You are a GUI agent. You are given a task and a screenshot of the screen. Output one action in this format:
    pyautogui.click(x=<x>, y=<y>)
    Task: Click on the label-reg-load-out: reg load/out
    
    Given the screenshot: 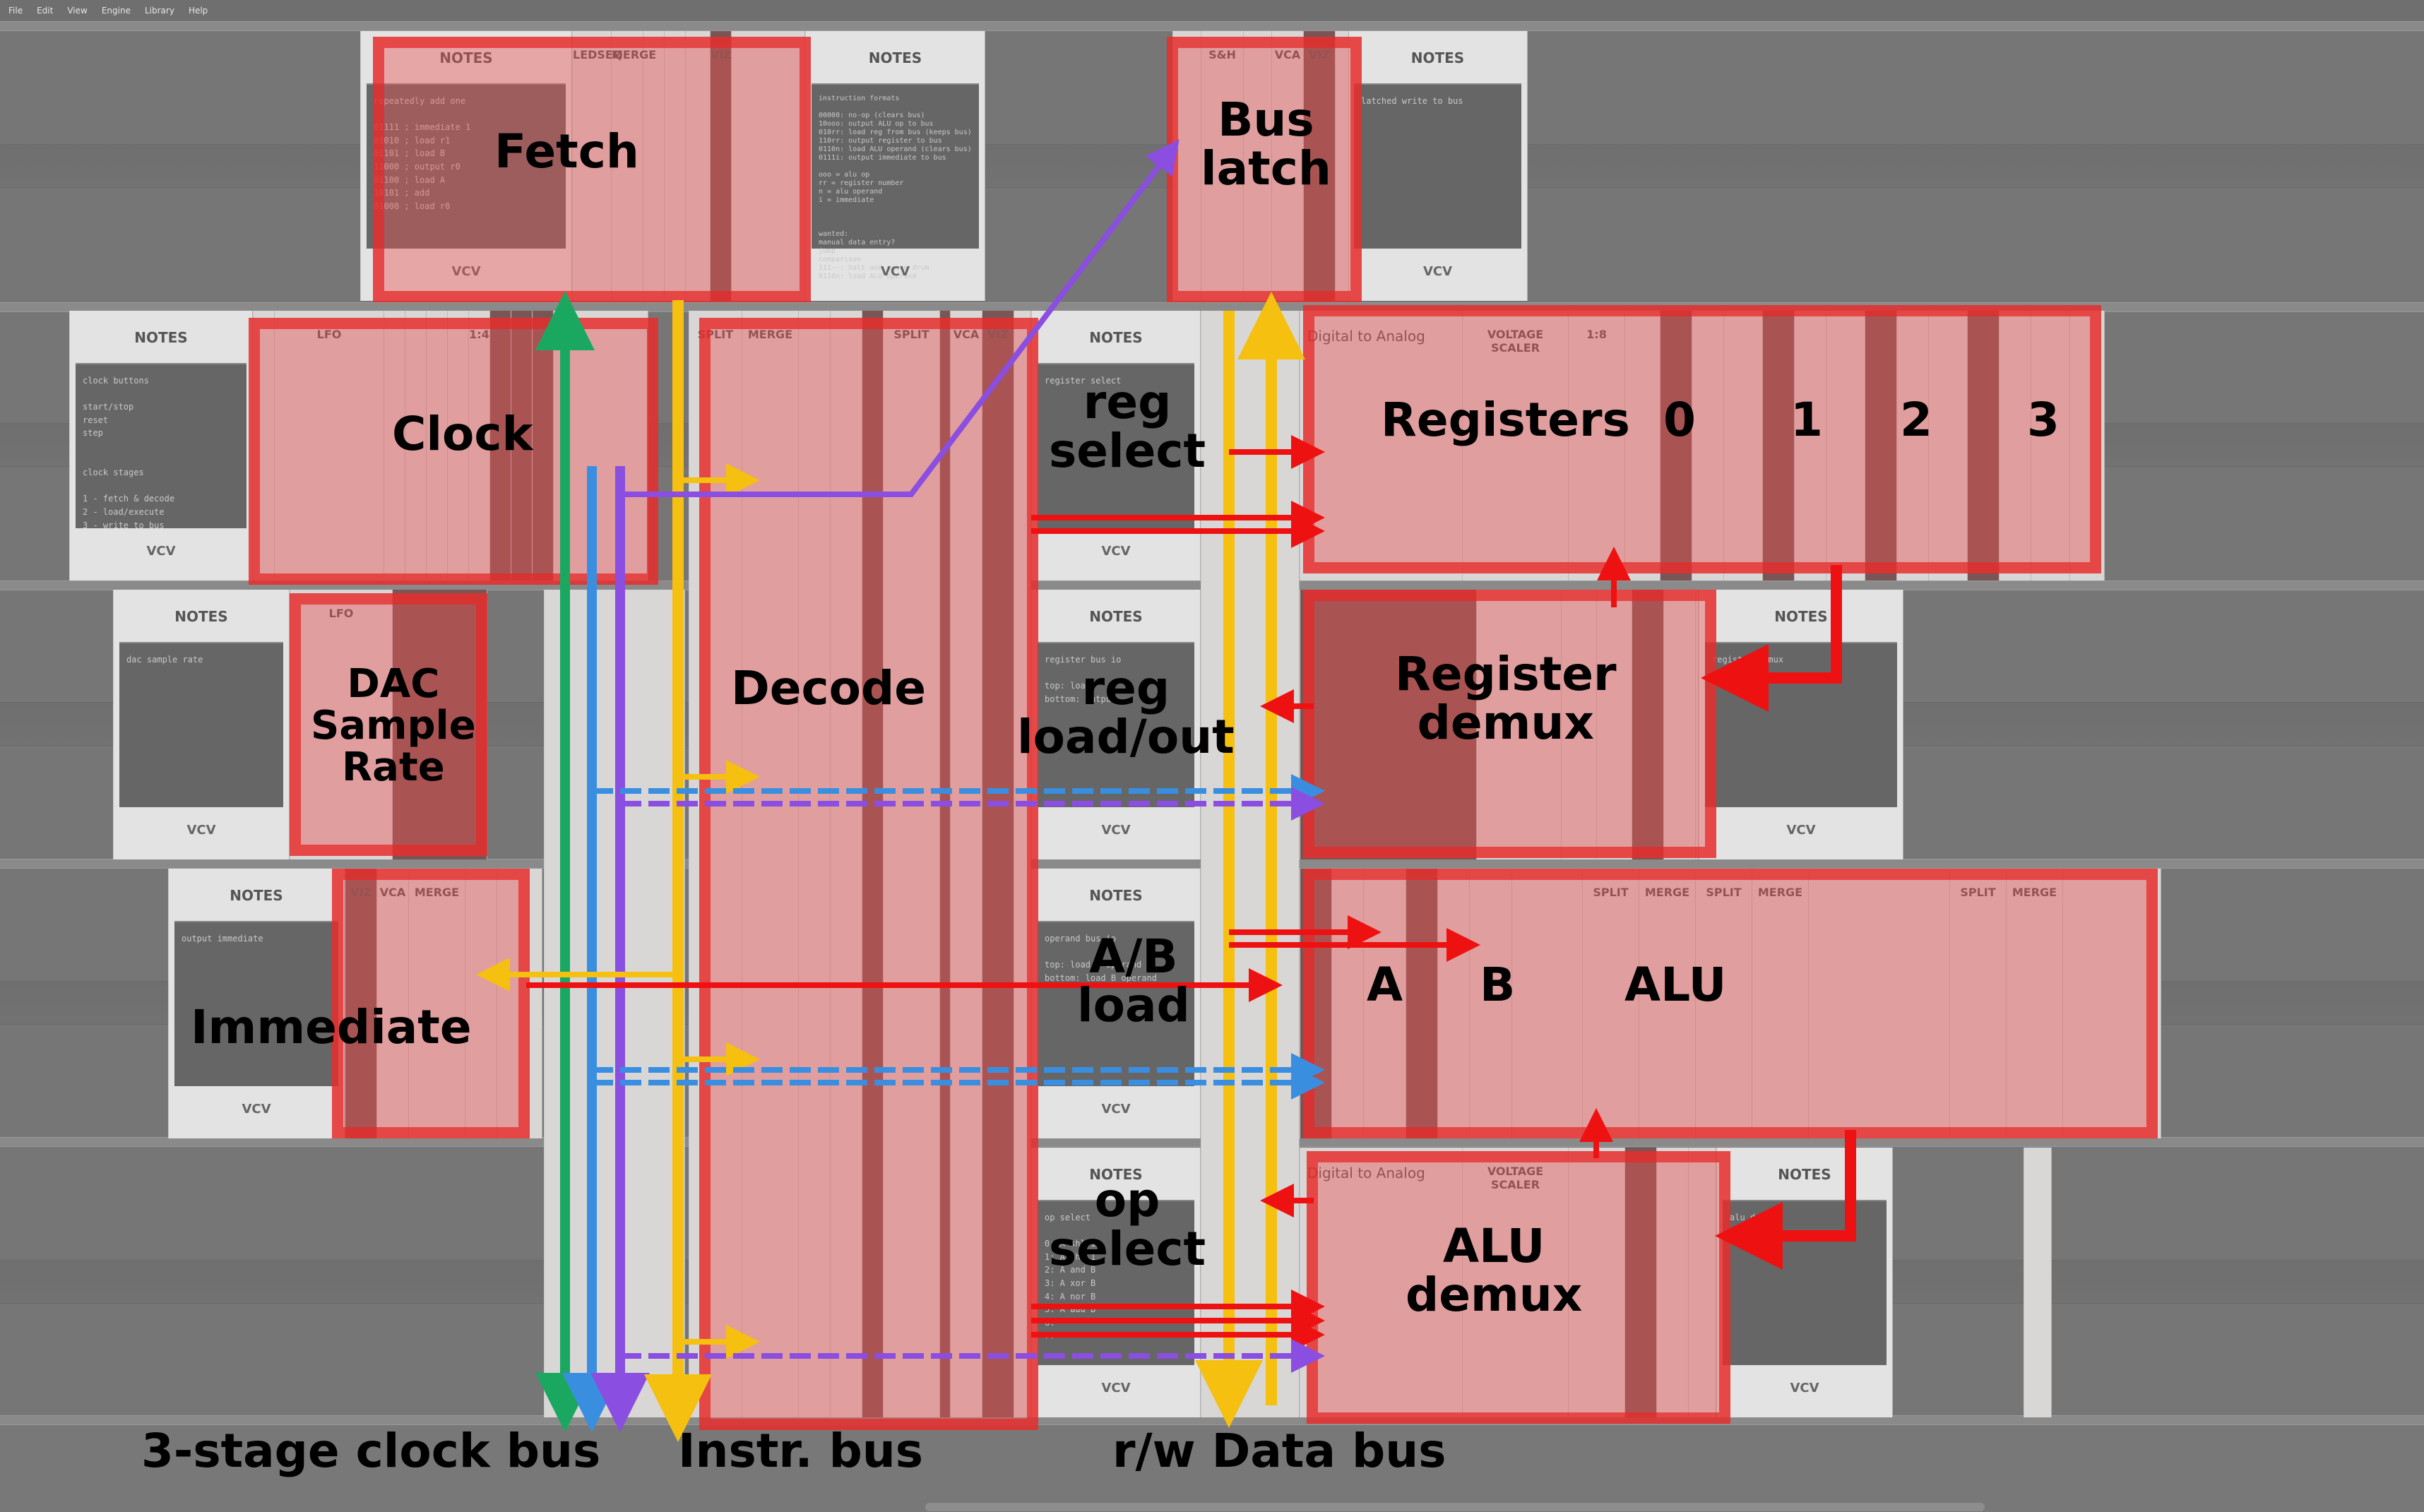 What is the action you would take?
    pyautogui.click(x=1126, y=713)
    